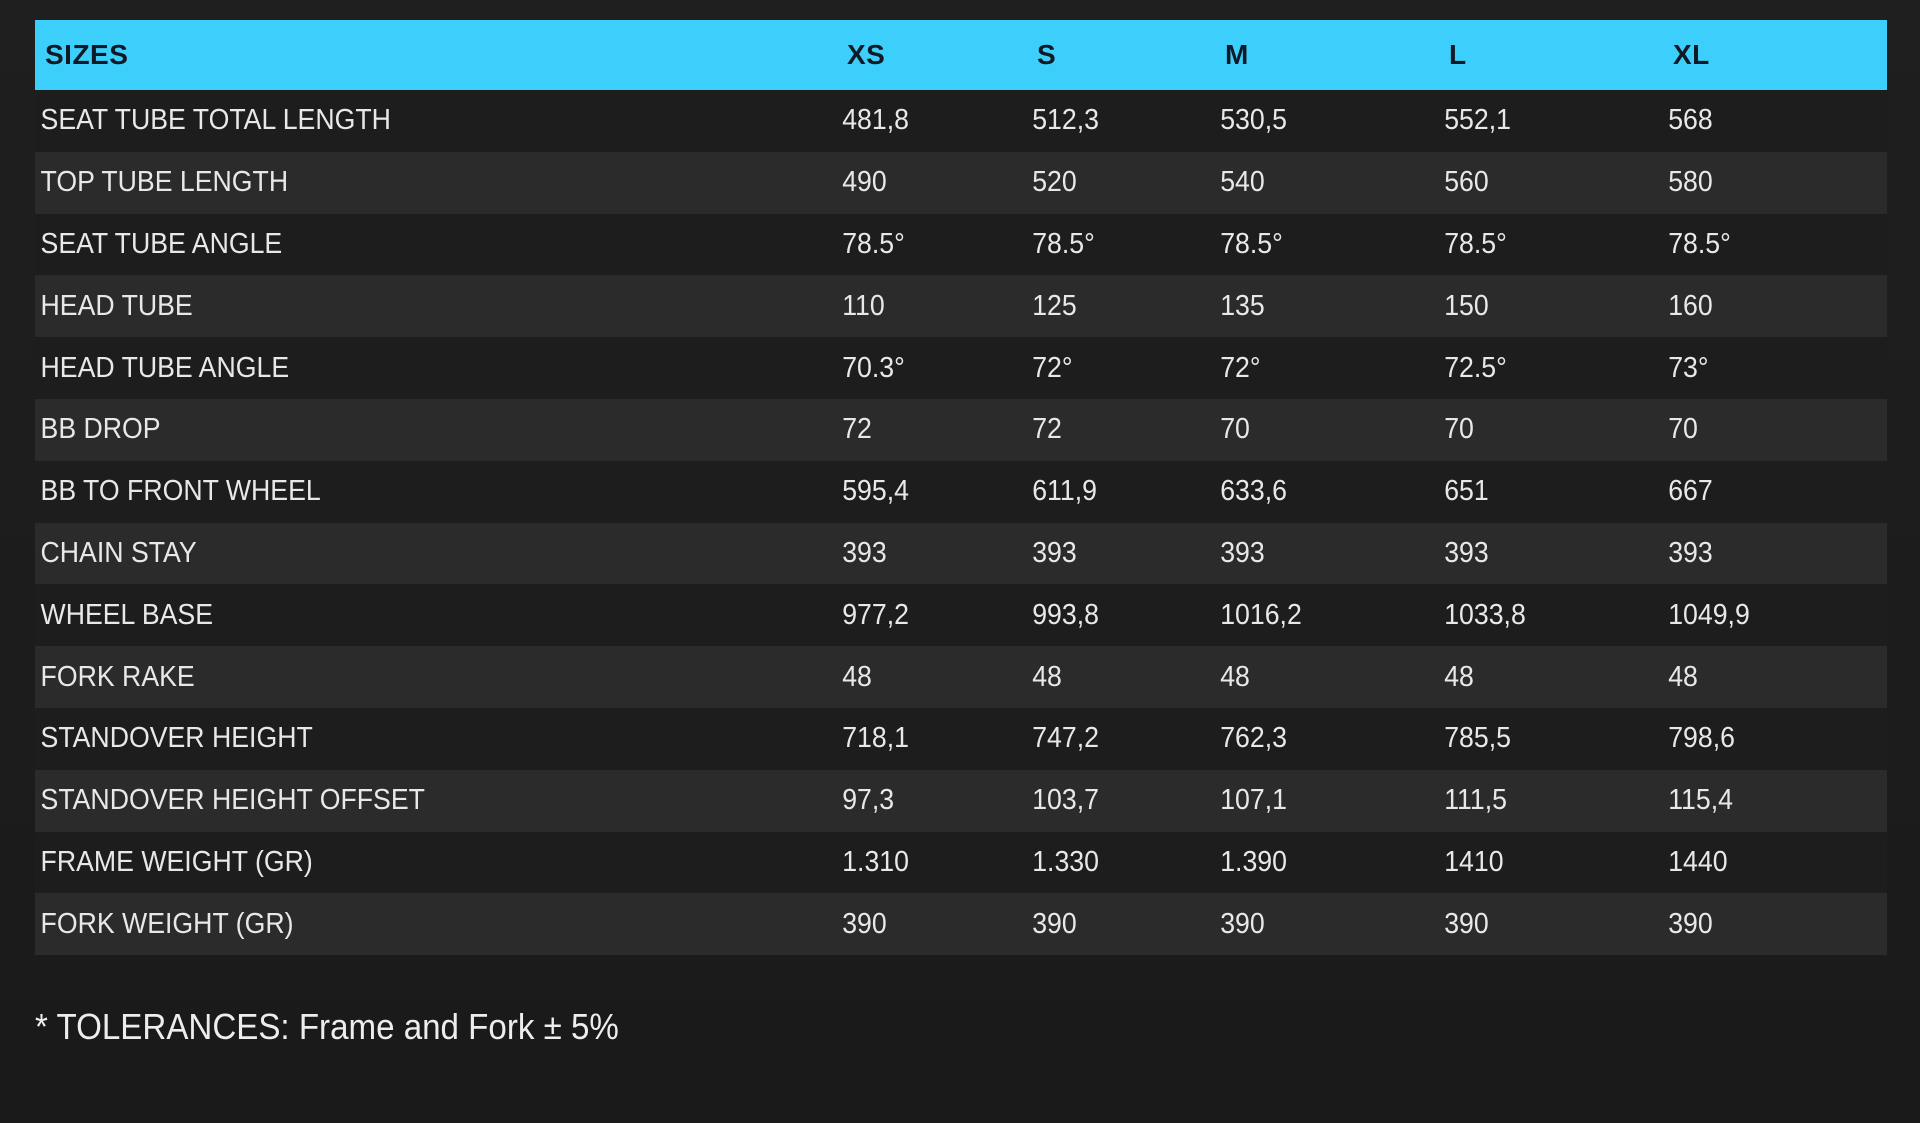 This screenshot has height=1123, width=1920. I want to click on table-row: FORK RAKE 48 48 48 48 48, so click(961, 677).